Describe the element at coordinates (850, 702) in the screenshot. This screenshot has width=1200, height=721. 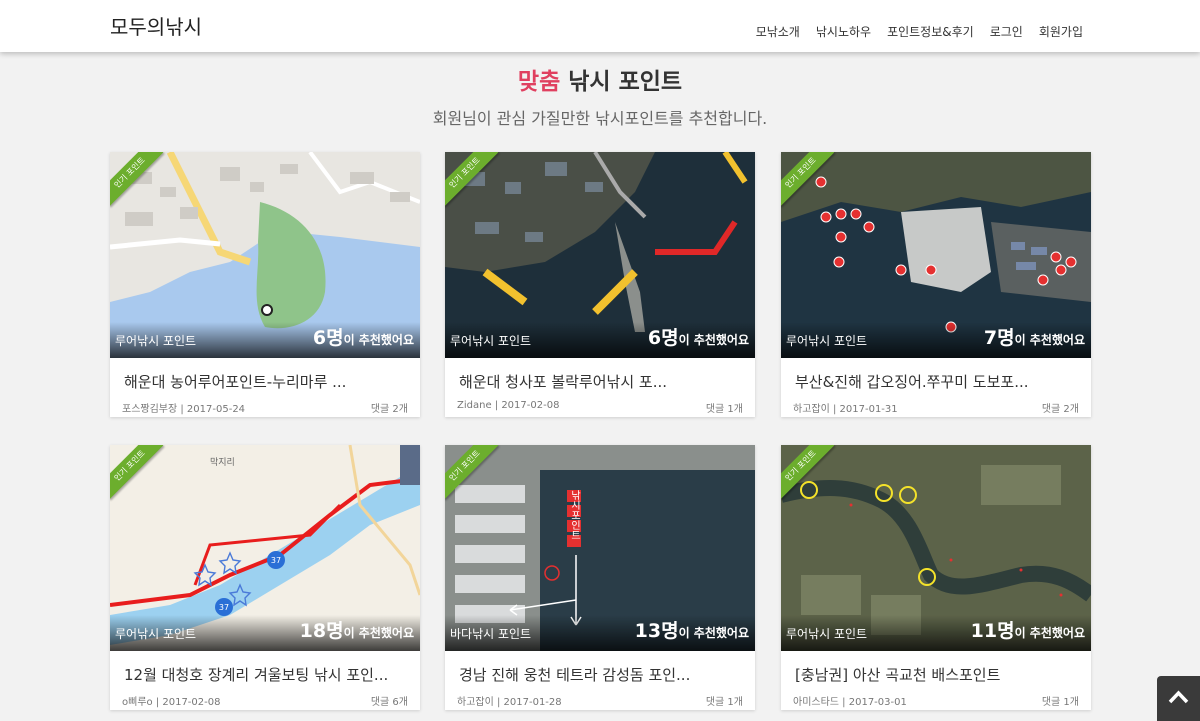
I see `post-meta: 아미스타드 | 2017-03-01` at that location.